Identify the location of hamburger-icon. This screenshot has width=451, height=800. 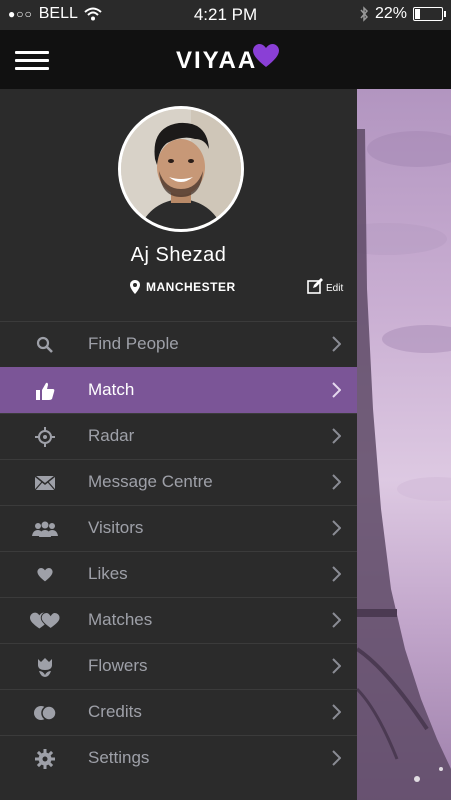
(32, 61).